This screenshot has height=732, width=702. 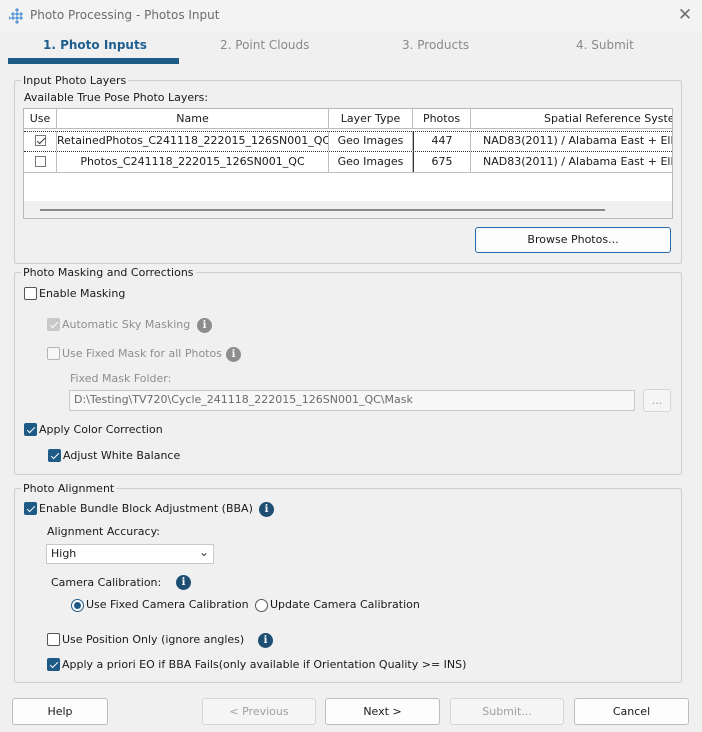 What do you see at coordinates (108, 272) in the screenshot?
I see `photo-masking-title: Photo Masking and Corrections` at bounding box center [108, 272].